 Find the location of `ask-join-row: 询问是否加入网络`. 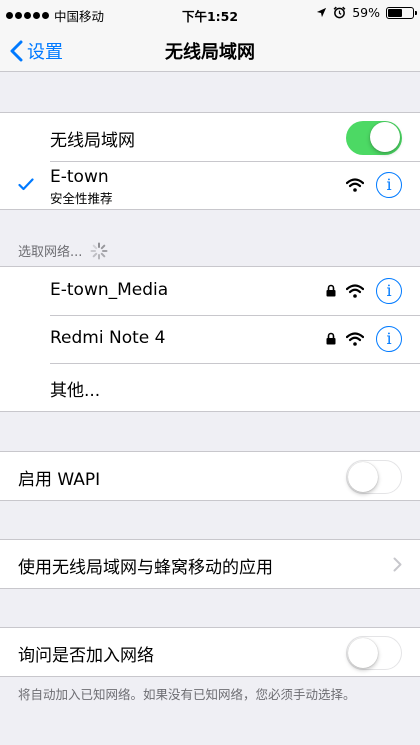

ask-join-row: 询问是否加入网络 is located at coordinates (210, 652).